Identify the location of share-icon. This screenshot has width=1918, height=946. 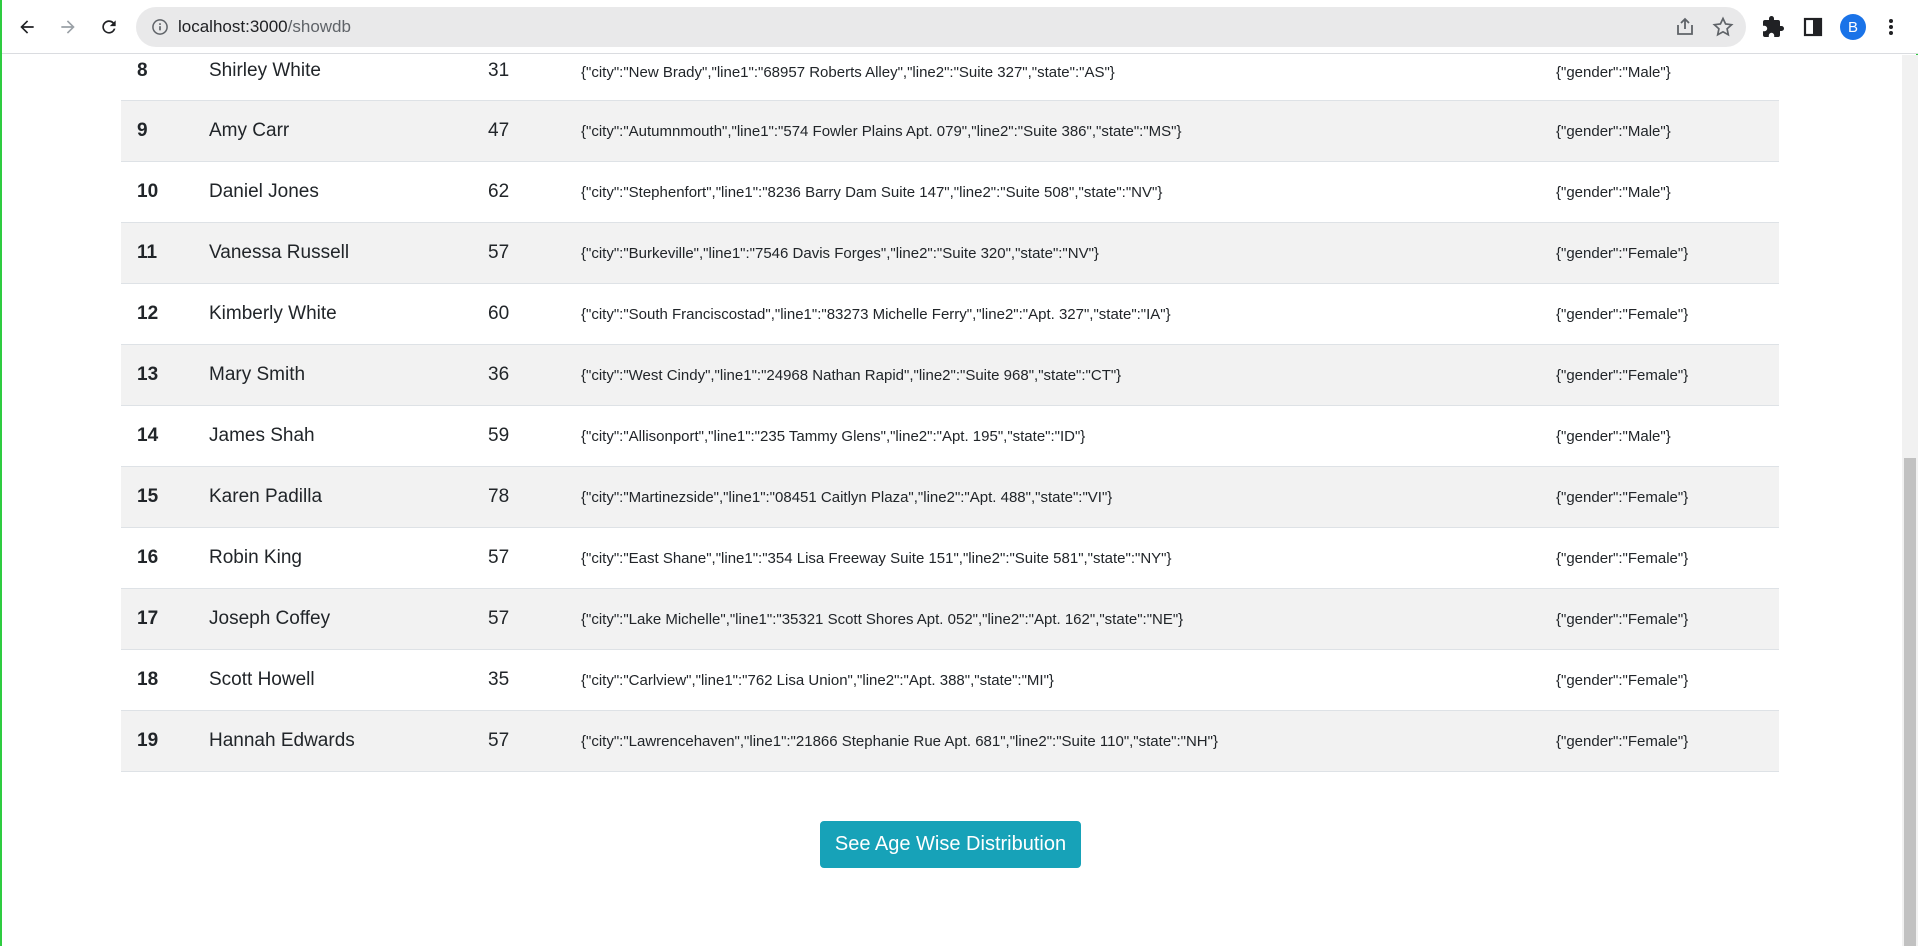
(1685, 27).